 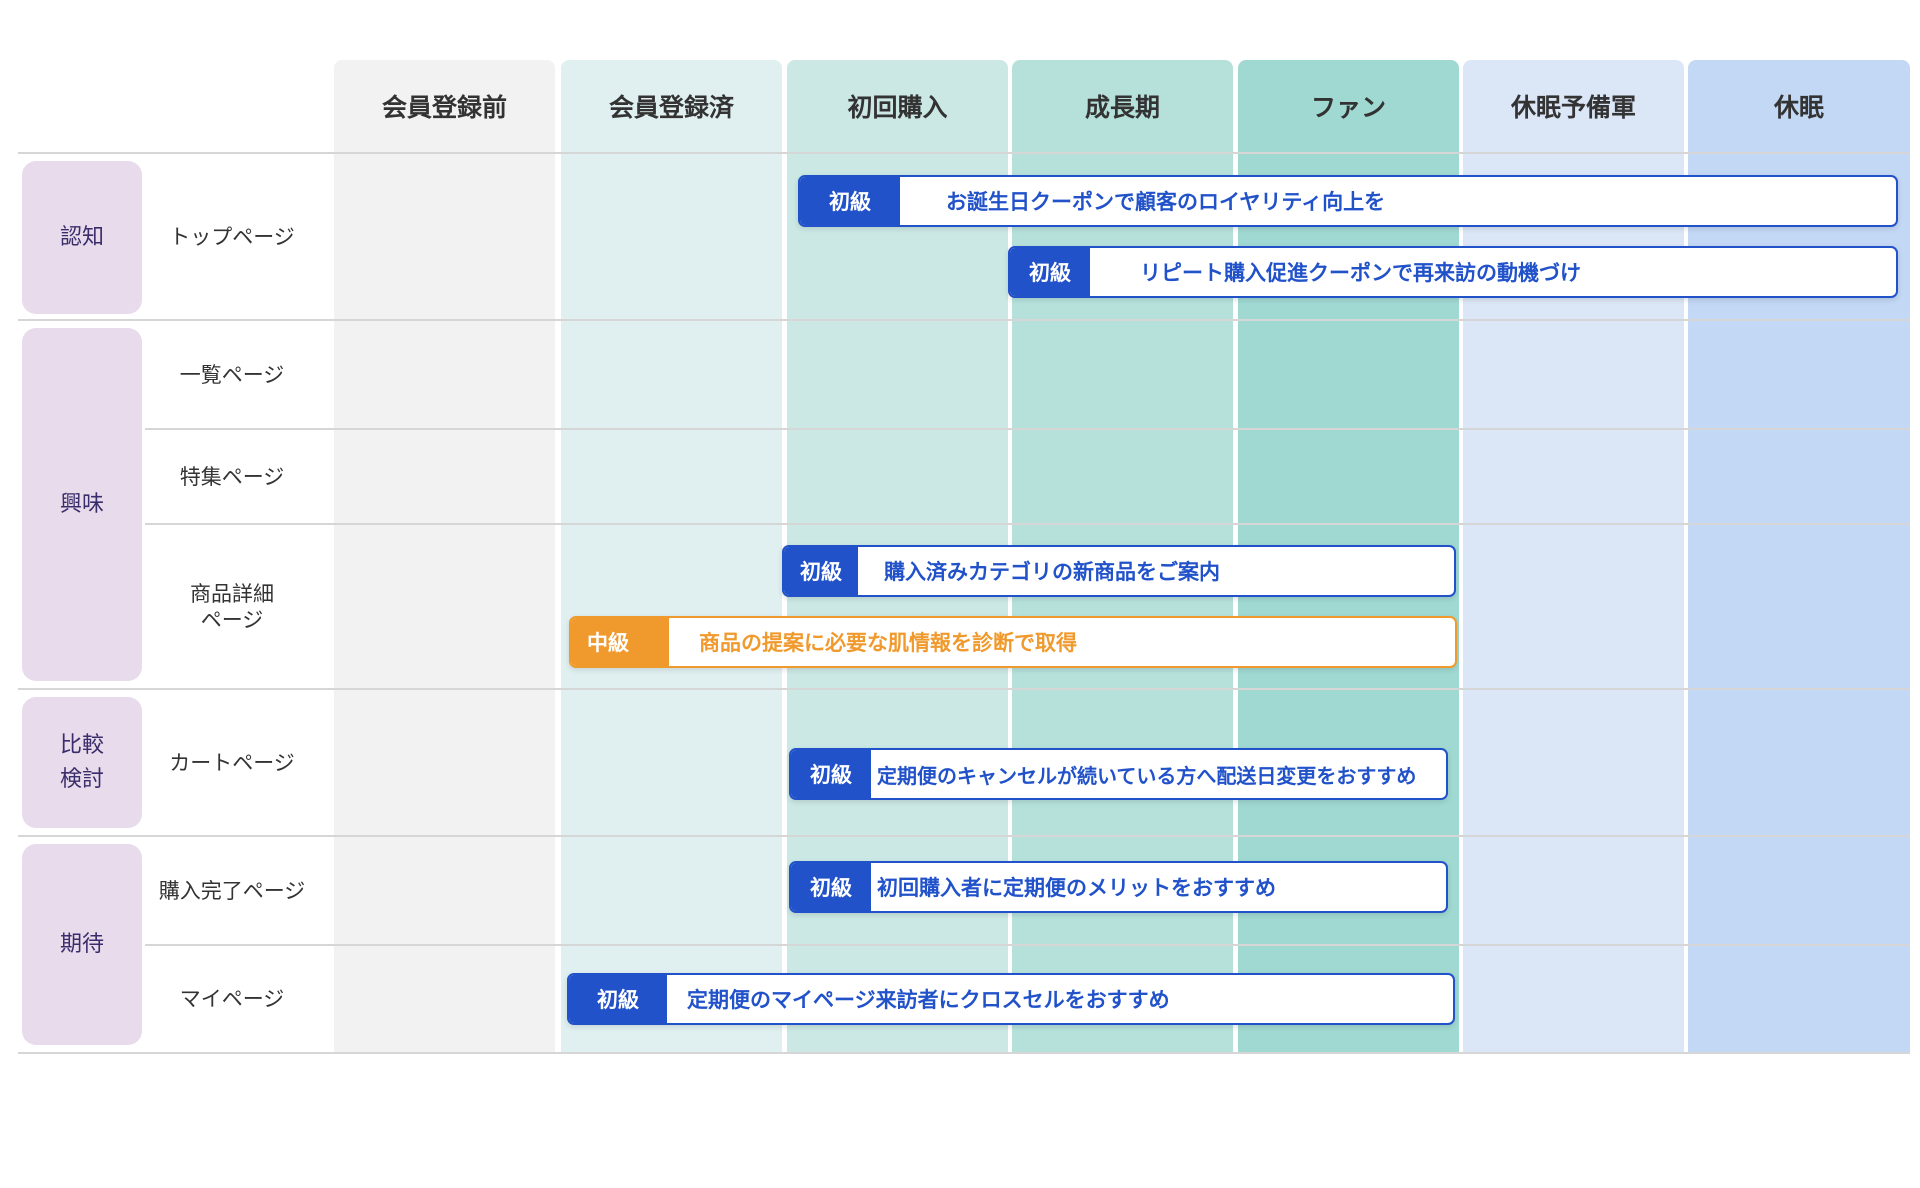 What do you see at coordinates (620, 642) in the screenshot?
I see `level-badge: 中級` at bounding box center [620, 642].